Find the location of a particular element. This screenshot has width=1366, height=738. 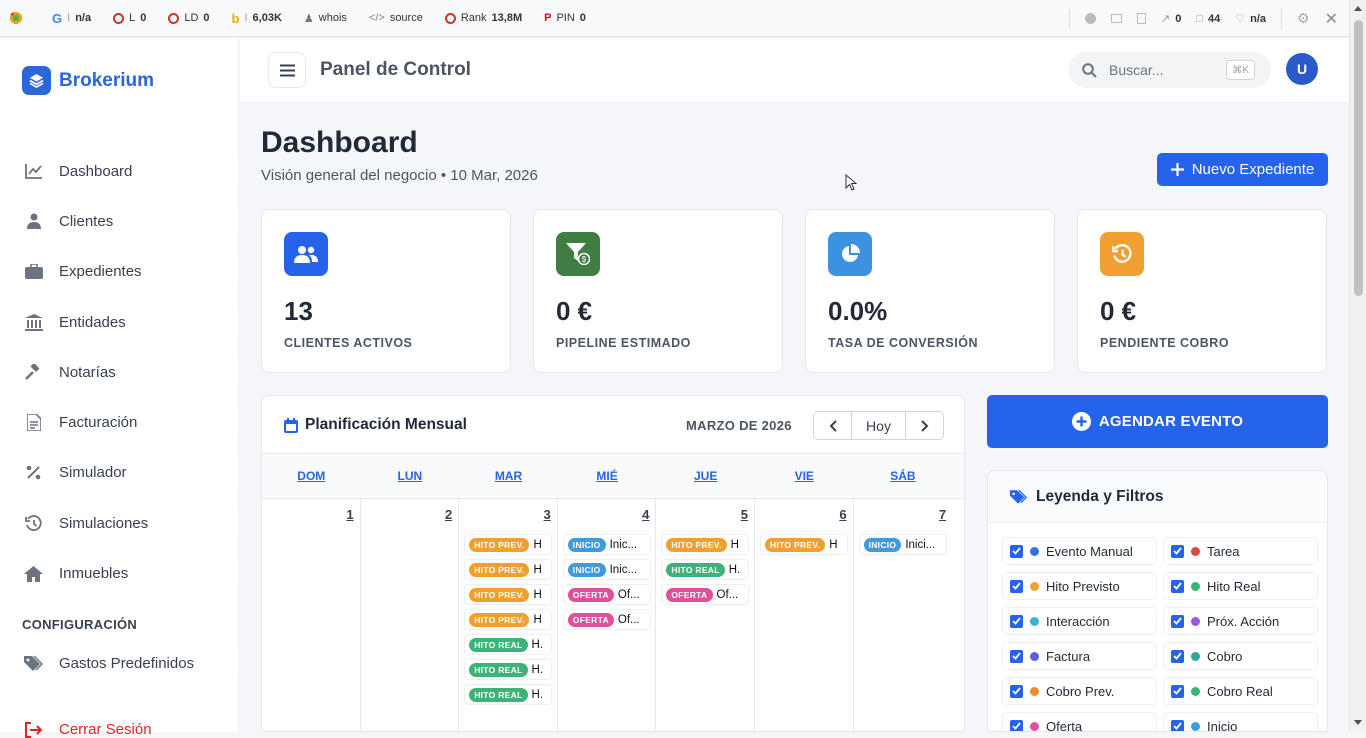

day-number: 1 is located at coordinates (349, 514).